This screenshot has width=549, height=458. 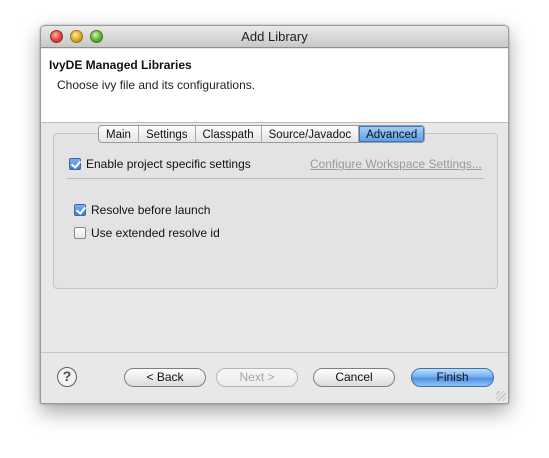 I want to click on tab-advanced: Advanced, so click(x=392, y=134).